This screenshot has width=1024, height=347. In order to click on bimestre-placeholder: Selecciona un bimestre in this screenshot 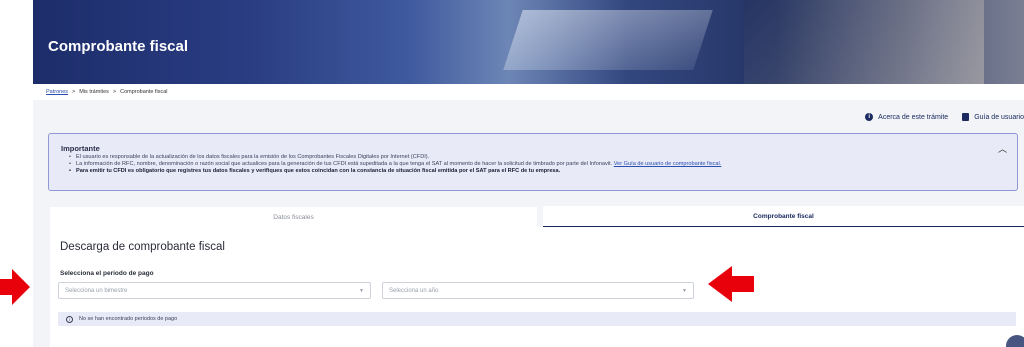, I will do `click(96, 290)`.